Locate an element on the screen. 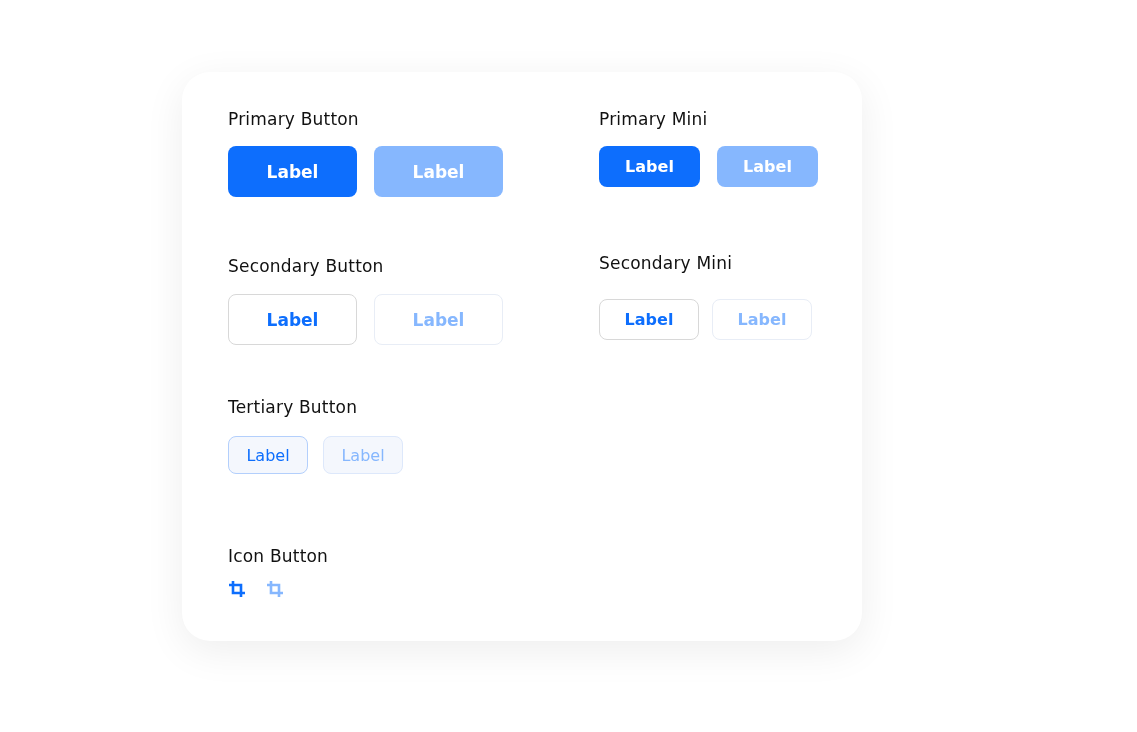  crop-button is located at coordinates (237, 589).